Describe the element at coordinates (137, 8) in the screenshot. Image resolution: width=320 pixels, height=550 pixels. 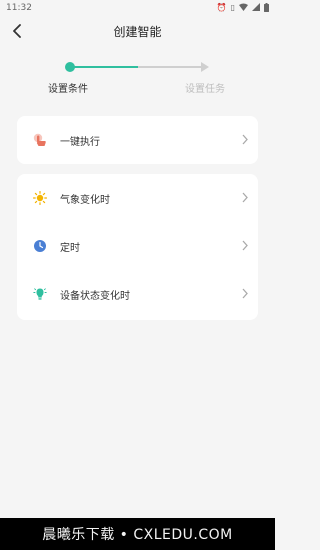
I see `status-bar: 11:32 ⏰ ▯` at that location.